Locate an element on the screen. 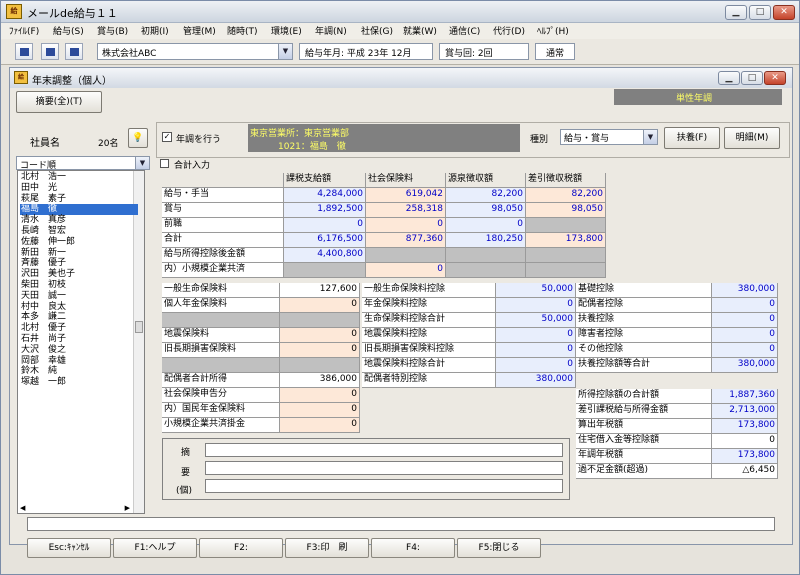  employee-list-item: 北村 優子 is located at coordinates (79, 328).